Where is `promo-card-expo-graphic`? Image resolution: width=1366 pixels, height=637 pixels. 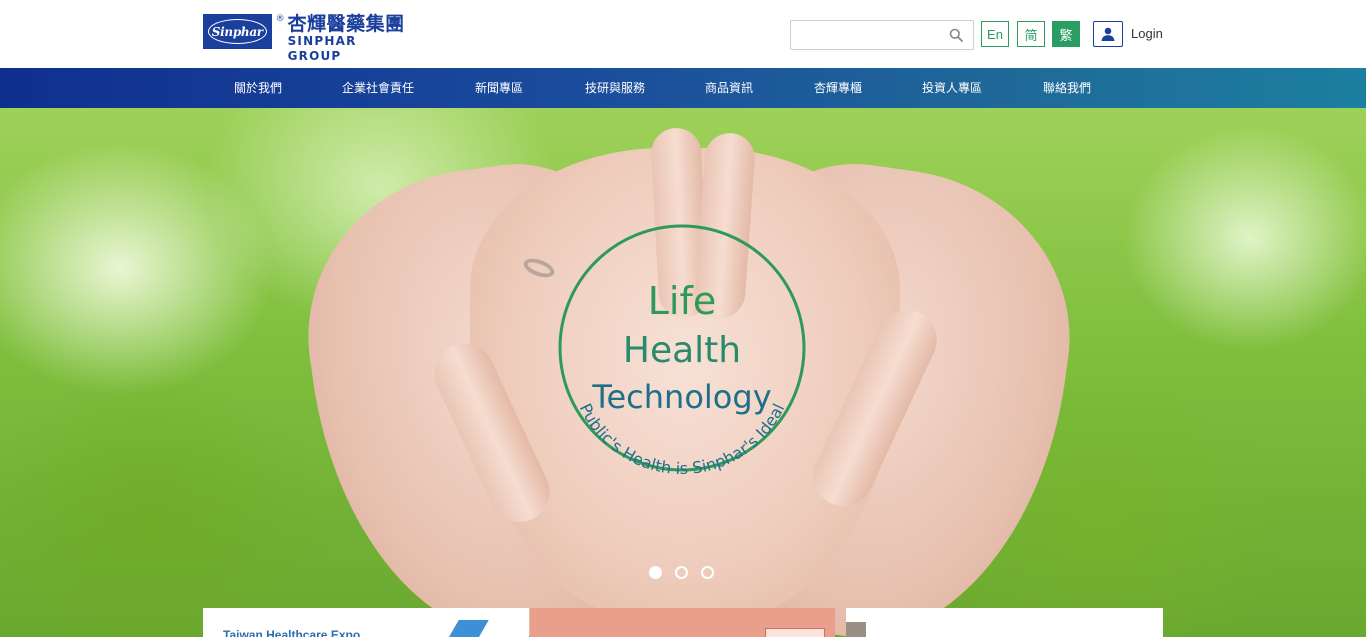 promo-card-expo-graphic is located at coordinates (468, 628).